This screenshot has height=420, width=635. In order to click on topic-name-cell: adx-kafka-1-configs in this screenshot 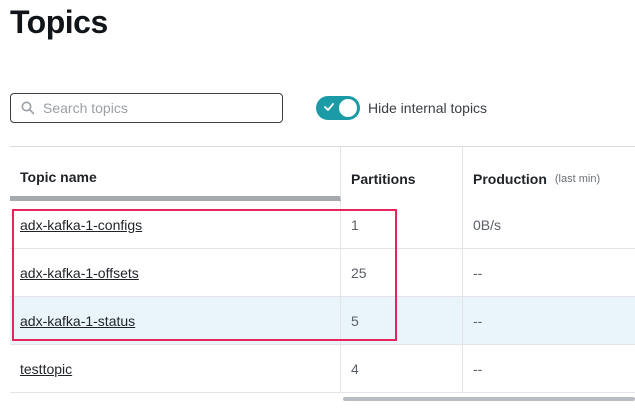, I will do `click(175, 224)`.